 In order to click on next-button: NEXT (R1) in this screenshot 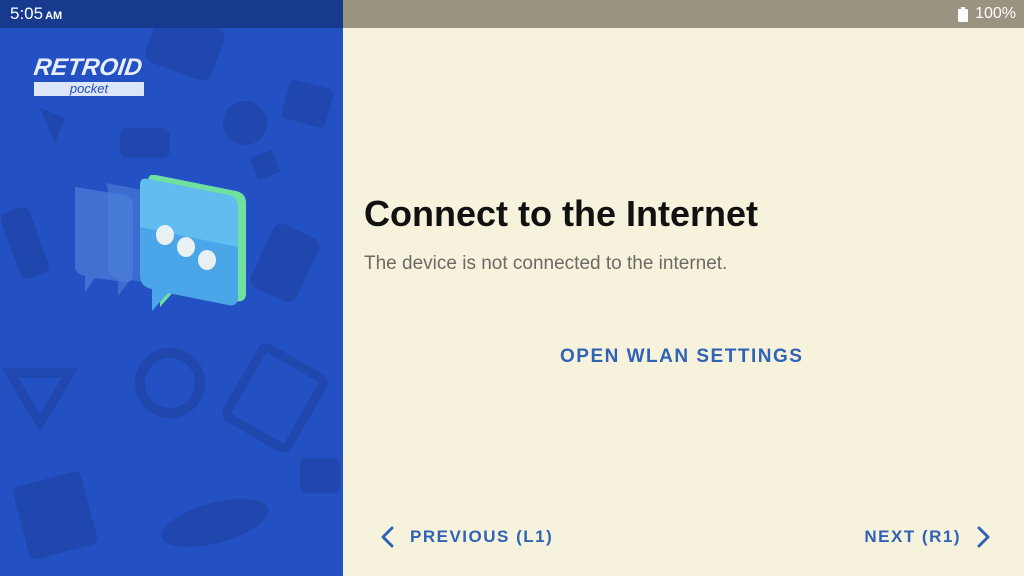, I will do `click(927, 537)`.